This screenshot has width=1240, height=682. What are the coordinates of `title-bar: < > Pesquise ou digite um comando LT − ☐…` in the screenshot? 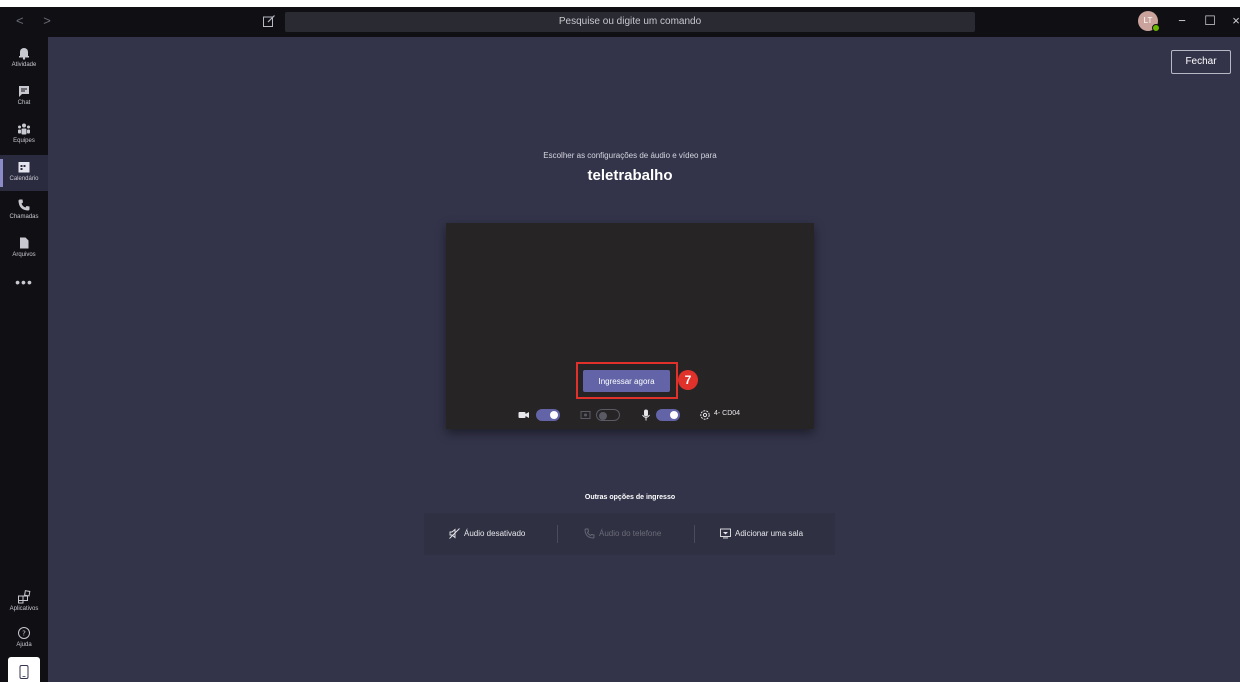 It's located at (620, 22).